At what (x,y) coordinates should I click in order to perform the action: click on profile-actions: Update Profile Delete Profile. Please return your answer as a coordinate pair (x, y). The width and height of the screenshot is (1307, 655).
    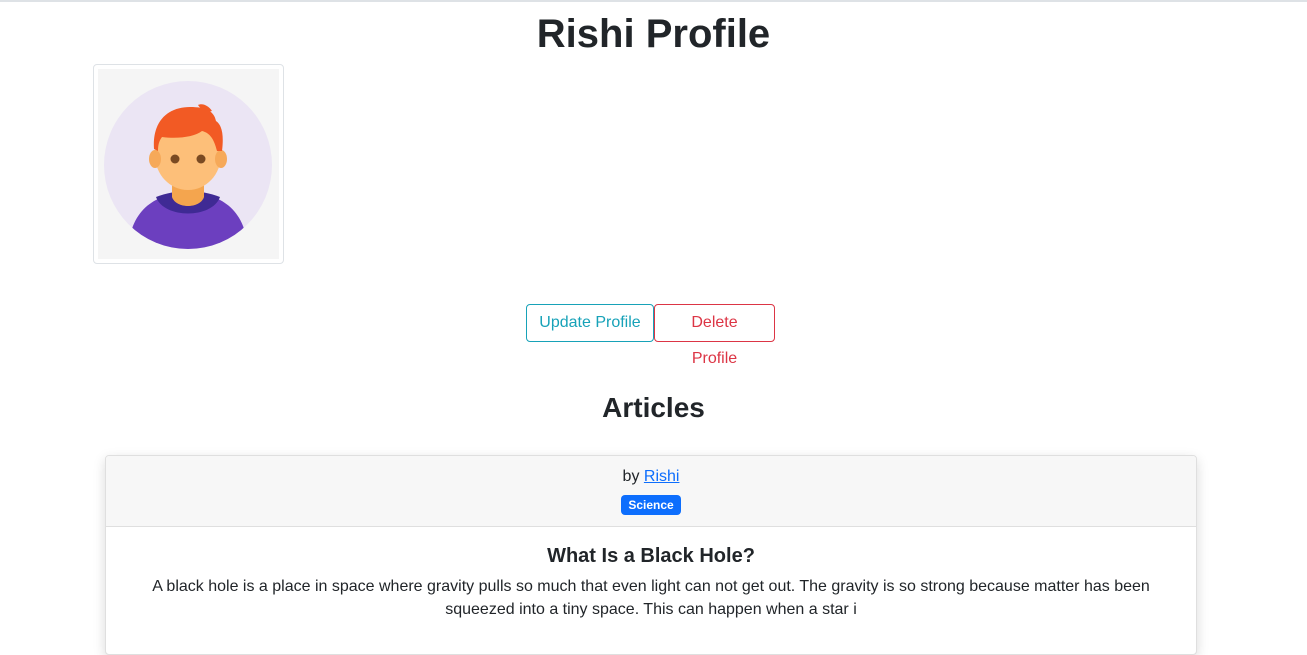
    Looking at the image, I should click on (650, 335).